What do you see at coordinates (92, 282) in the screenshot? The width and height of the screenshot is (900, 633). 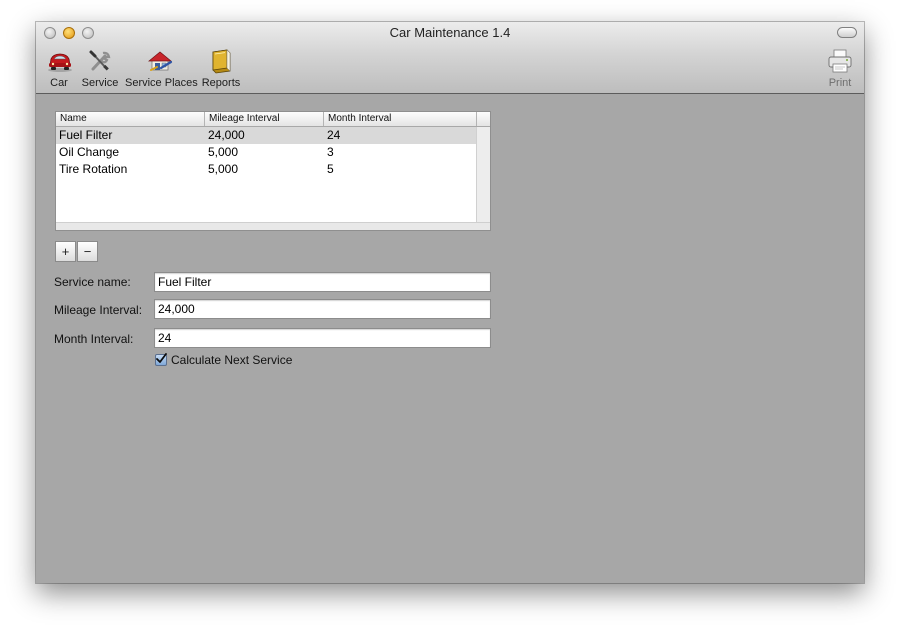 I see `service-name-label: Service name:` at bounding box center [92, 282].